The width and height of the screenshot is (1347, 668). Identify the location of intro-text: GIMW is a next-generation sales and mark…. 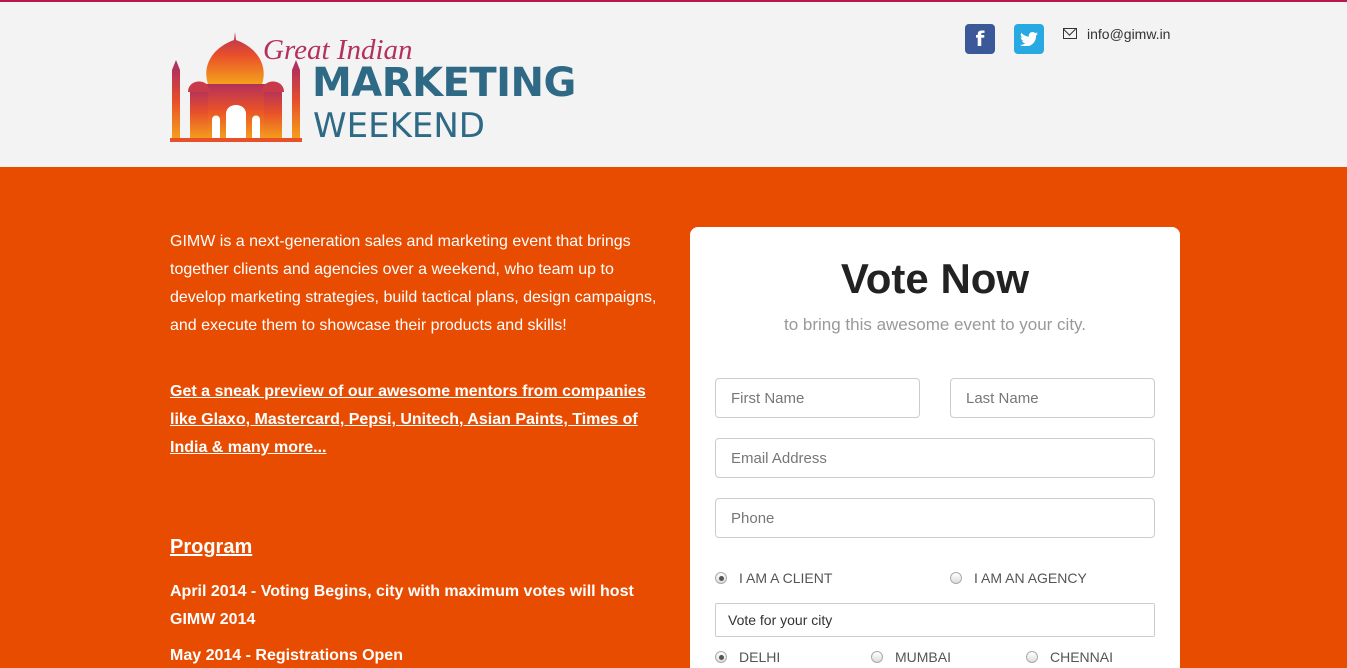
(413, 283).